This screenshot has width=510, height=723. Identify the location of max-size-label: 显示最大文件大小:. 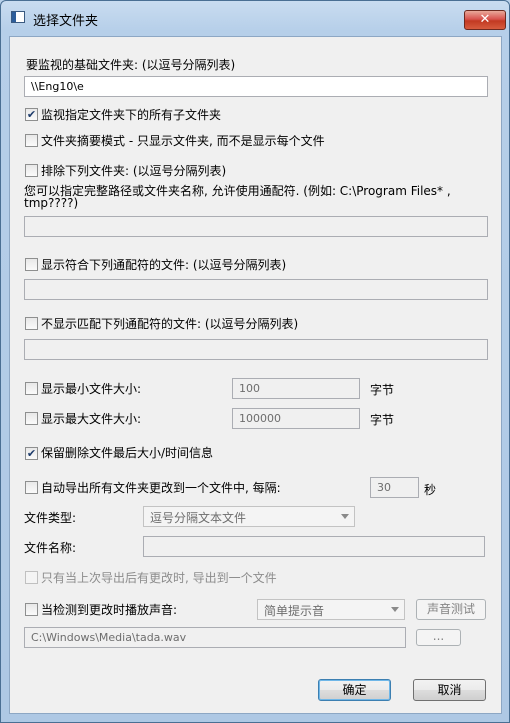
(91, 419).